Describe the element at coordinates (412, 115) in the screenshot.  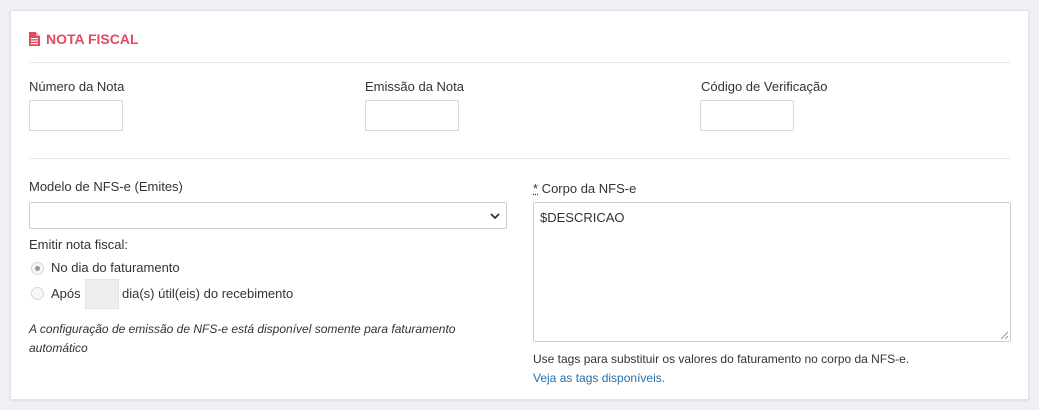
I see `emissao-nota-input` at that location.